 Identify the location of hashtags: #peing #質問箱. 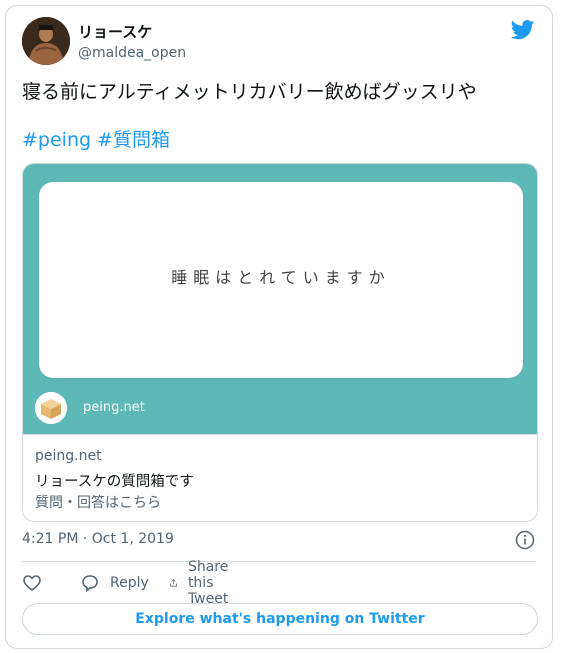
(99, 140).